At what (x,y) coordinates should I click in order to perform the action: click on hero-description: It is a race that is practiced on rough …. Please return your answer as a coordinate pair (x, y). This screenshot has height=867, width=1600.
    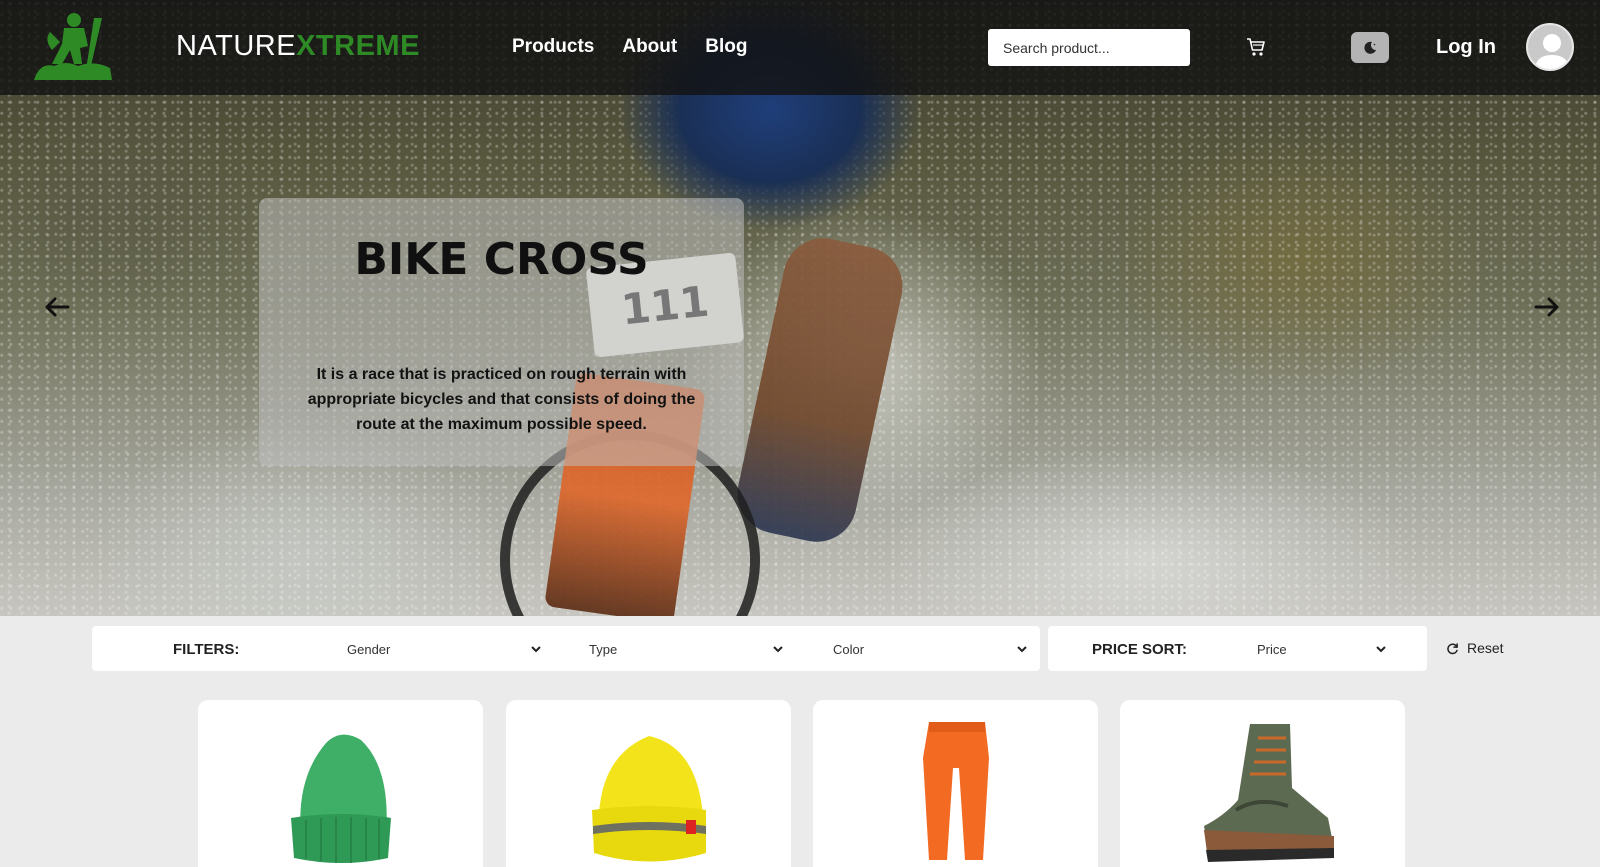
    Looking at the image, I should click on (501, 399).